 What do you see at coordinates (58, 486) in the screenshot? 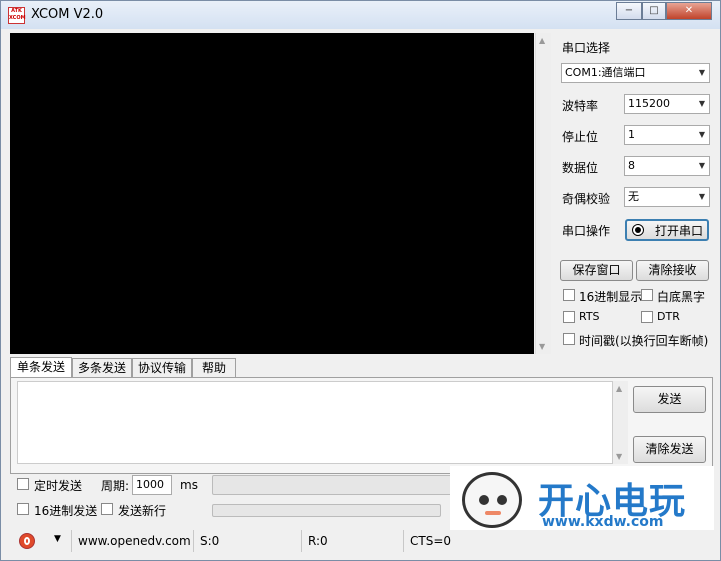
I see `timed-send-label: 定时发送` at bounding box center [58, 486].